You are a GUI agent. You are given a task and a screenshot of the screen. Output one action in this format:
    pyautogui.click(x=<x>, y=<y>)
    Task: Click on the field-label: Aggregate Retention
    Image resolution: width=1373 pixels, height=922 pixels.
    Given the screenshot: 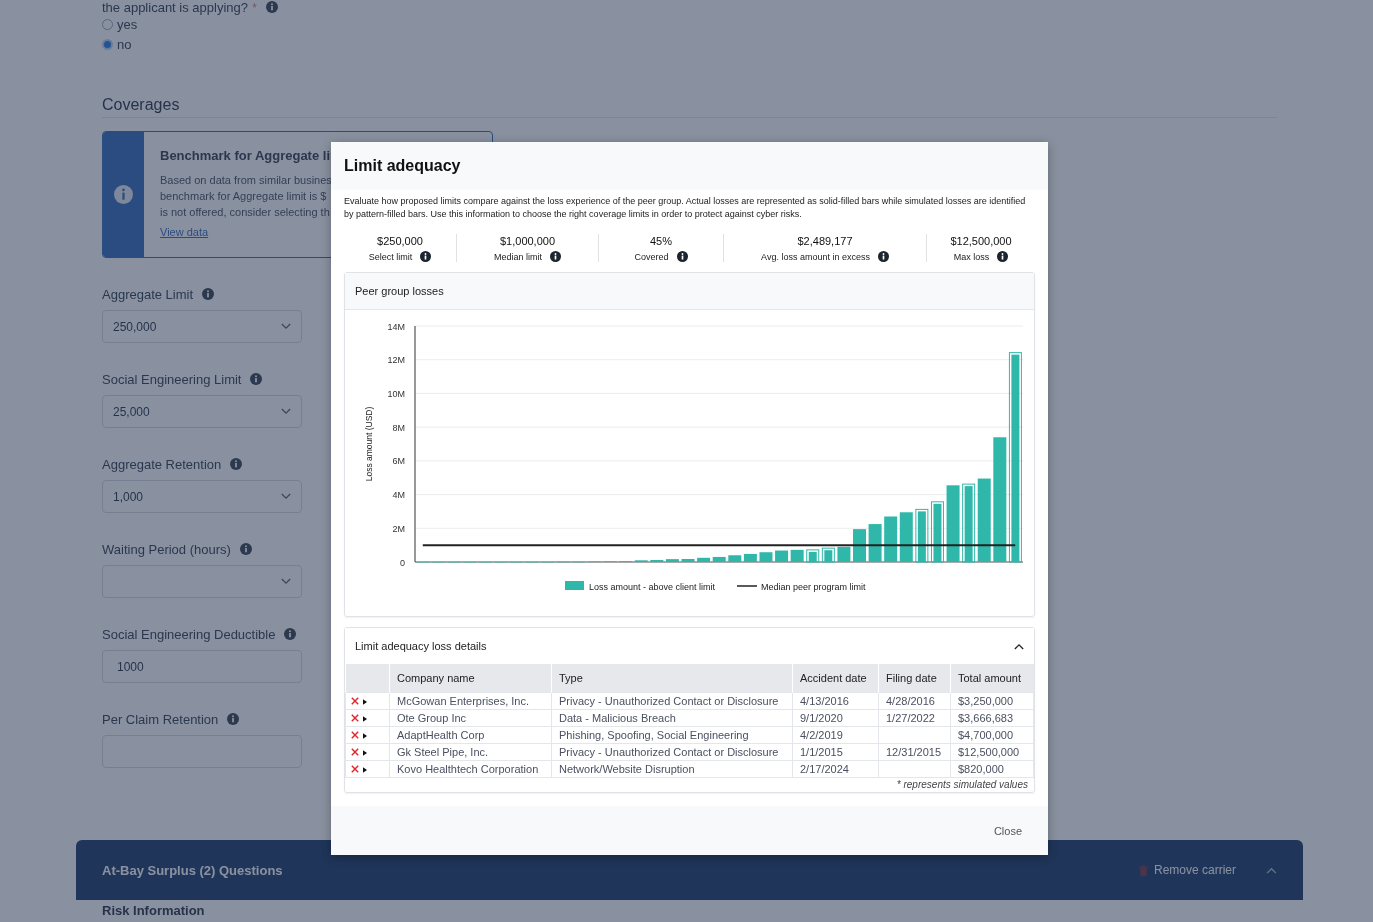 What is the action you would take?
    pyautogui.click(x=162, y=464)
    